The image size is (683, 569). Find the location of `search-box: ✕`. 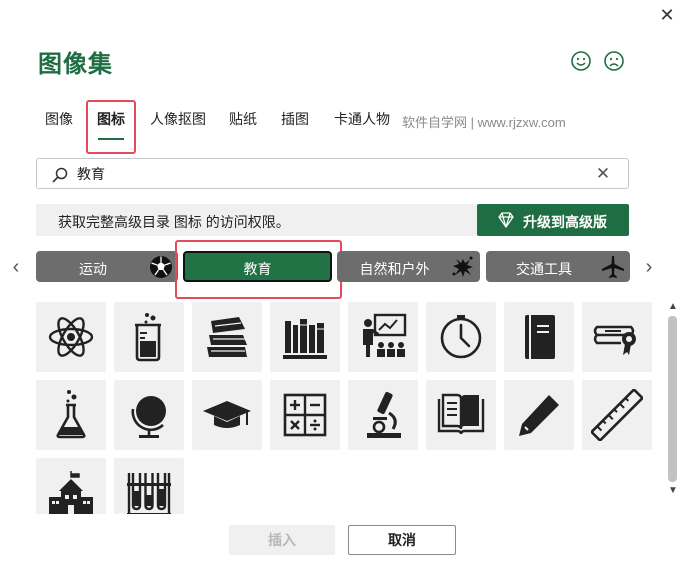

search-box: ✕ is located at coordinates (332, 173).